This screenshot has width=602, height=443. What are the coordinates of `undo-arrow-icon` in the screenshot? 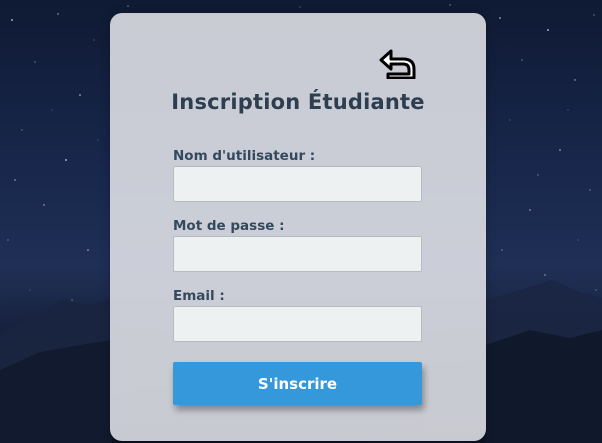 It's located at (398, 64).